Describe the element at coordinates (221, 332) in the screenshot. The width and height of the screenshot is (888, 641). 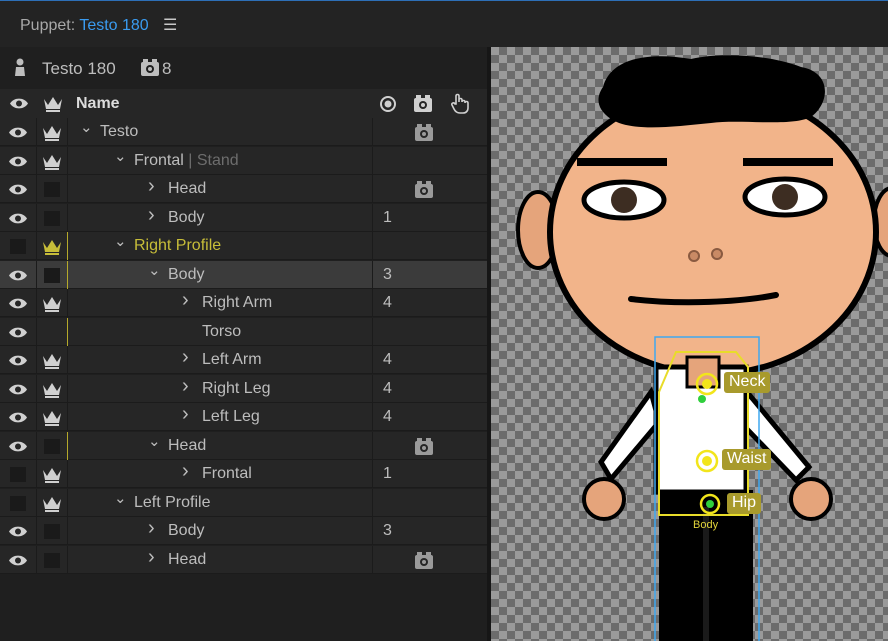
I see `tree-row-label: Torso` at that location.